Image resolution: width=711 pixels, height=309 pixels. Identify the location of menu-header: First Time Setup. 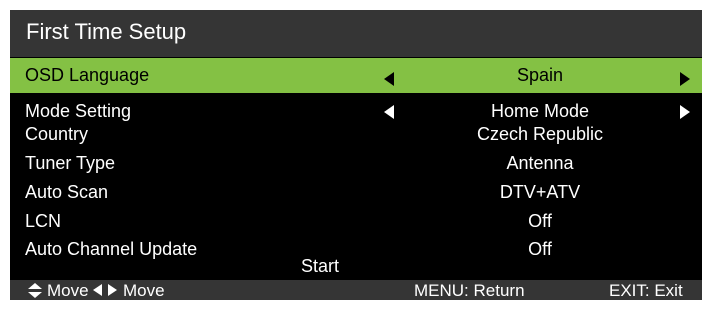
(356, 33).